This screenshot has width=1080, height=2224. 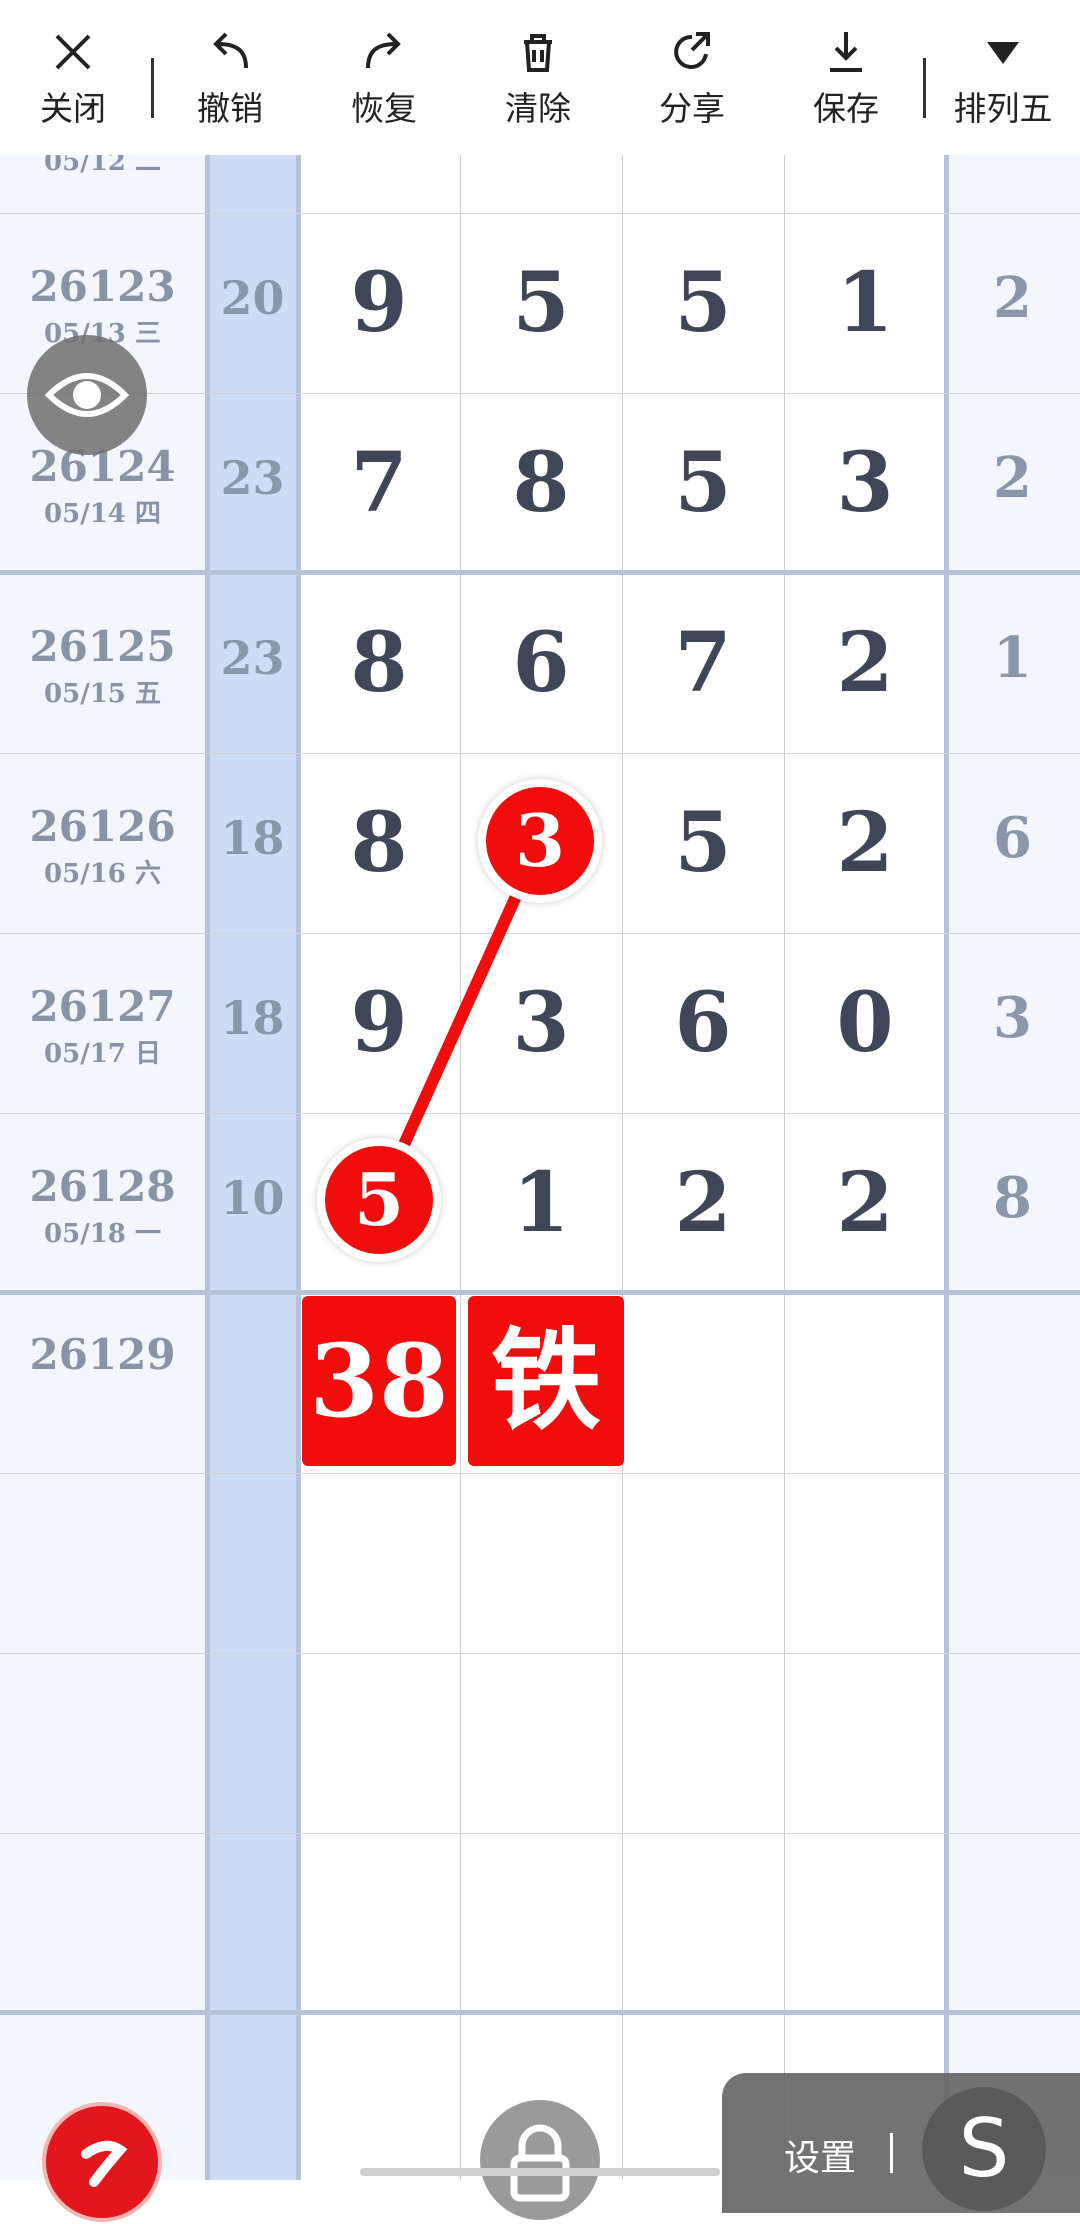 What do you see at coordinates (546, 1381) in the screenshot?
I see `text-tag: 铁` at bounding box center [546, 1381].